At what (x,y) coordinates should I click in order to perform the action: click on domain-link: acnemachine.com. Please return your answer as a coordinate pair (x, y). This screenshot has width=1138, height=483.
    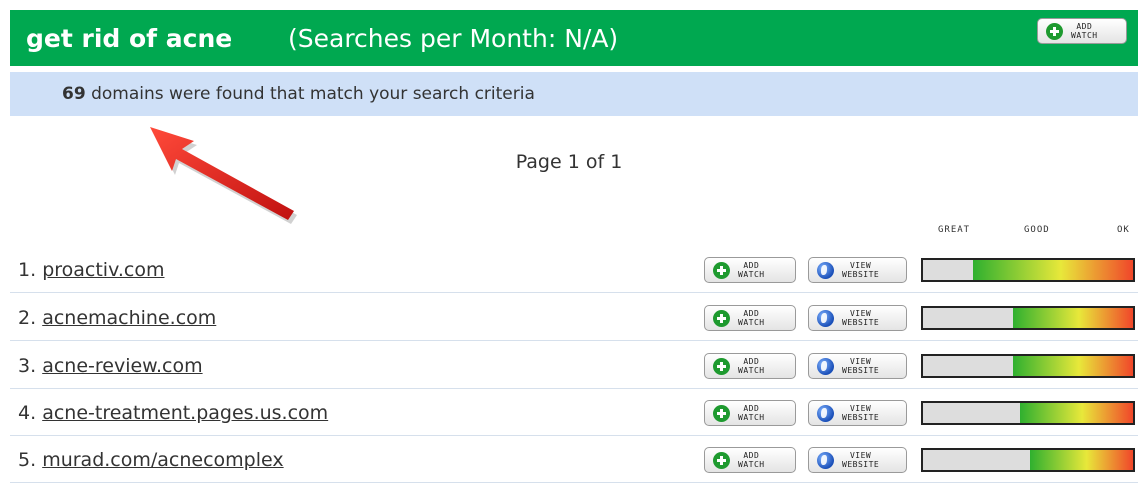
    Looking at the image, I should click on (129, 318).